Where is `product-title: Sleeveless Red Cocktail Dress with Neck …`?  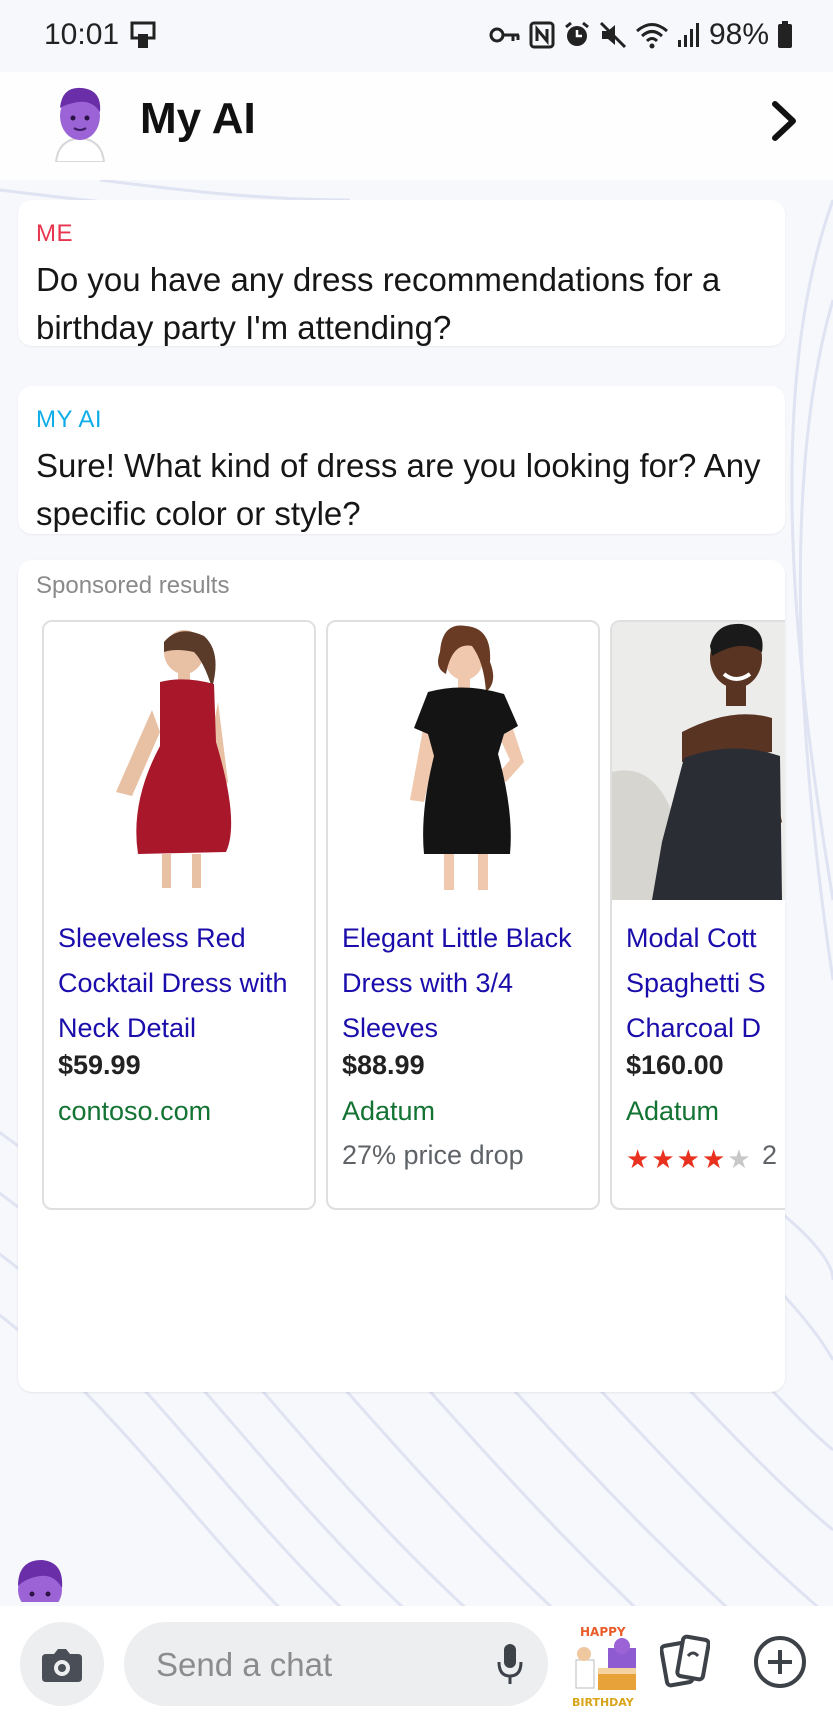
product-title: Sleeveless Red Cocktail Dress with Neck … is located at coordinates (183, 983).